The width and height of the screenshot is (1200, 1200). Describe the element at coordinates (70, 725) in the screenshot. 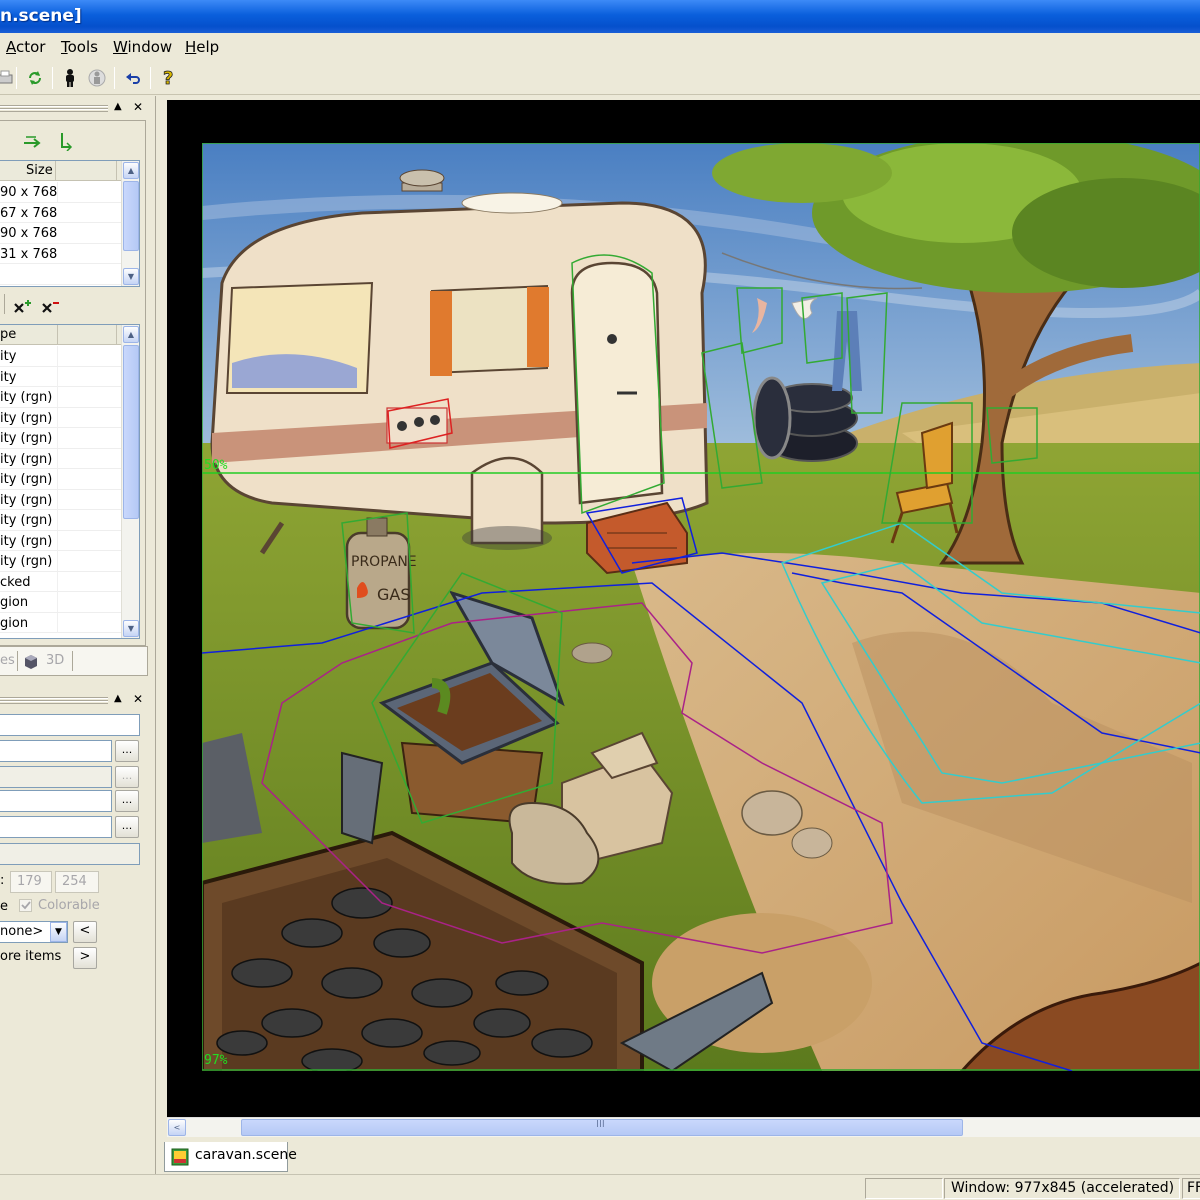

I see `name-field` at that location.